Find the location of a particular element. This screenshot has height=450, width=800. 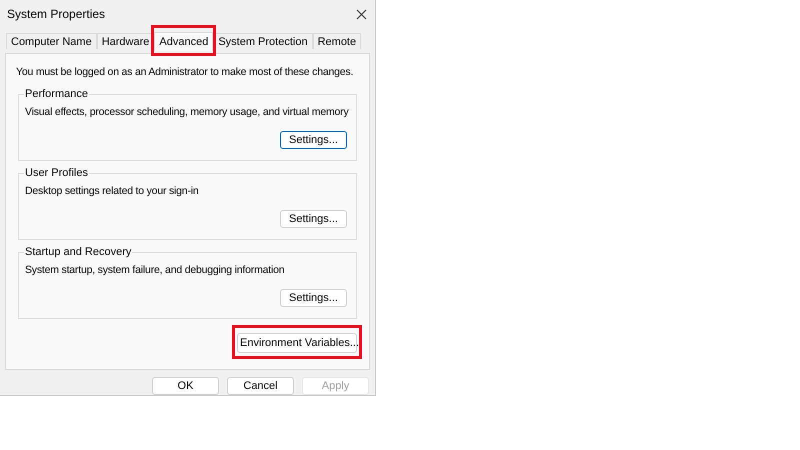

tab: System Protection is located at coordinates (263, 41).